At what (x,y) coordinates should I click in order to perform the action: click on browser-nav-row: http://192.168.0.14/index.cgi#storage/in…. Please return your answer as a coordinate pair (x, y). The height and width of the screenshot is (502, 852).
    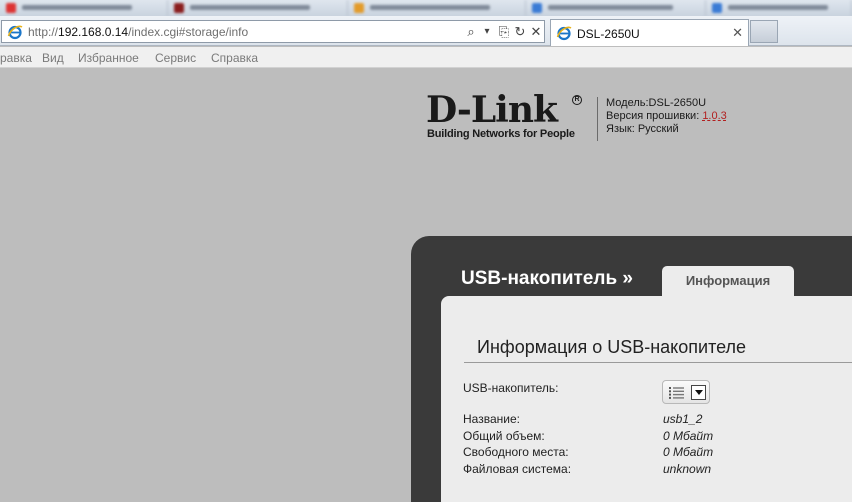
    Looking at the image, I should click on (426, 31).